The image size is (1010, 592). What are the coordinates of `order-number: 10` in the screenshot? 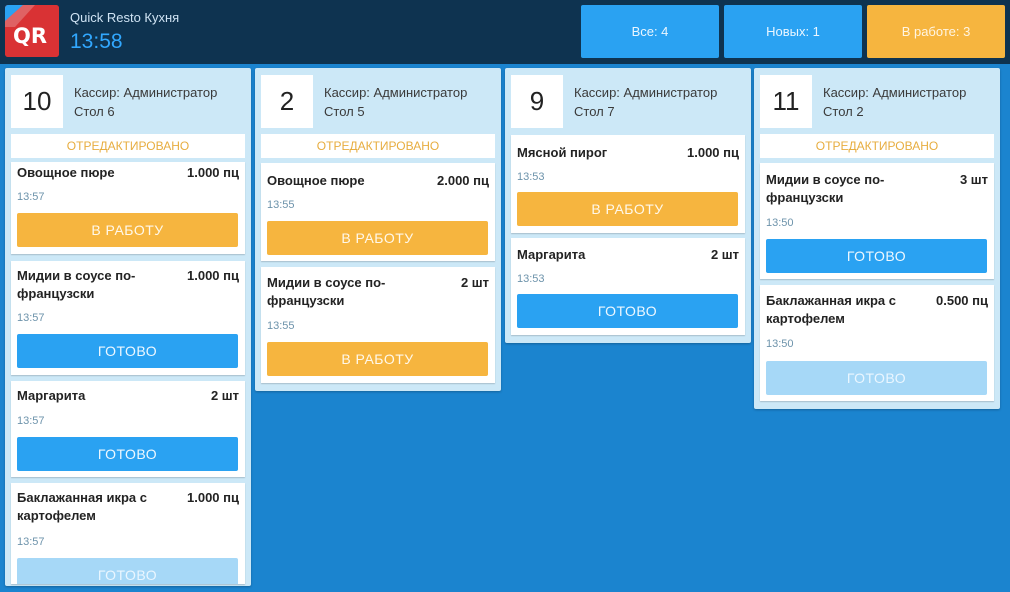 It's located at (37, 101).